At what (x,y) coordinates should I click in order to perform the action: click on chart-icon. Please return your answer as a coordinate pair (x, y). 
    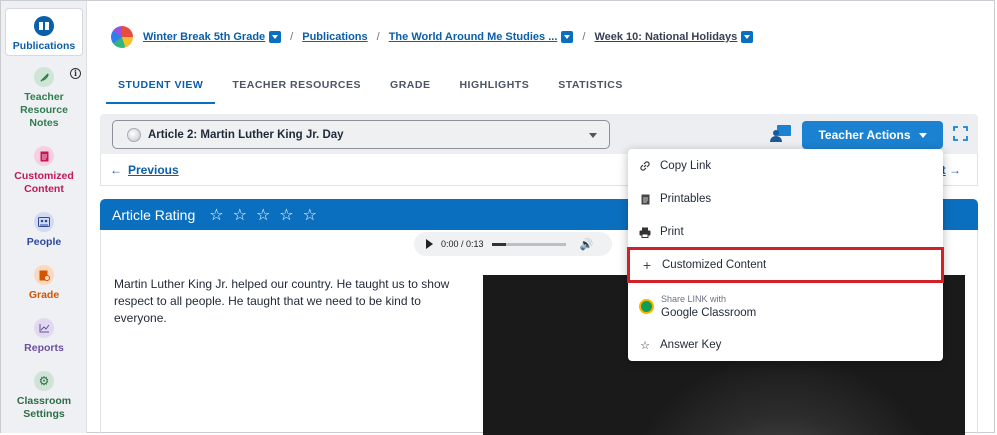
    Looking at the image, I should click on (44, 328).